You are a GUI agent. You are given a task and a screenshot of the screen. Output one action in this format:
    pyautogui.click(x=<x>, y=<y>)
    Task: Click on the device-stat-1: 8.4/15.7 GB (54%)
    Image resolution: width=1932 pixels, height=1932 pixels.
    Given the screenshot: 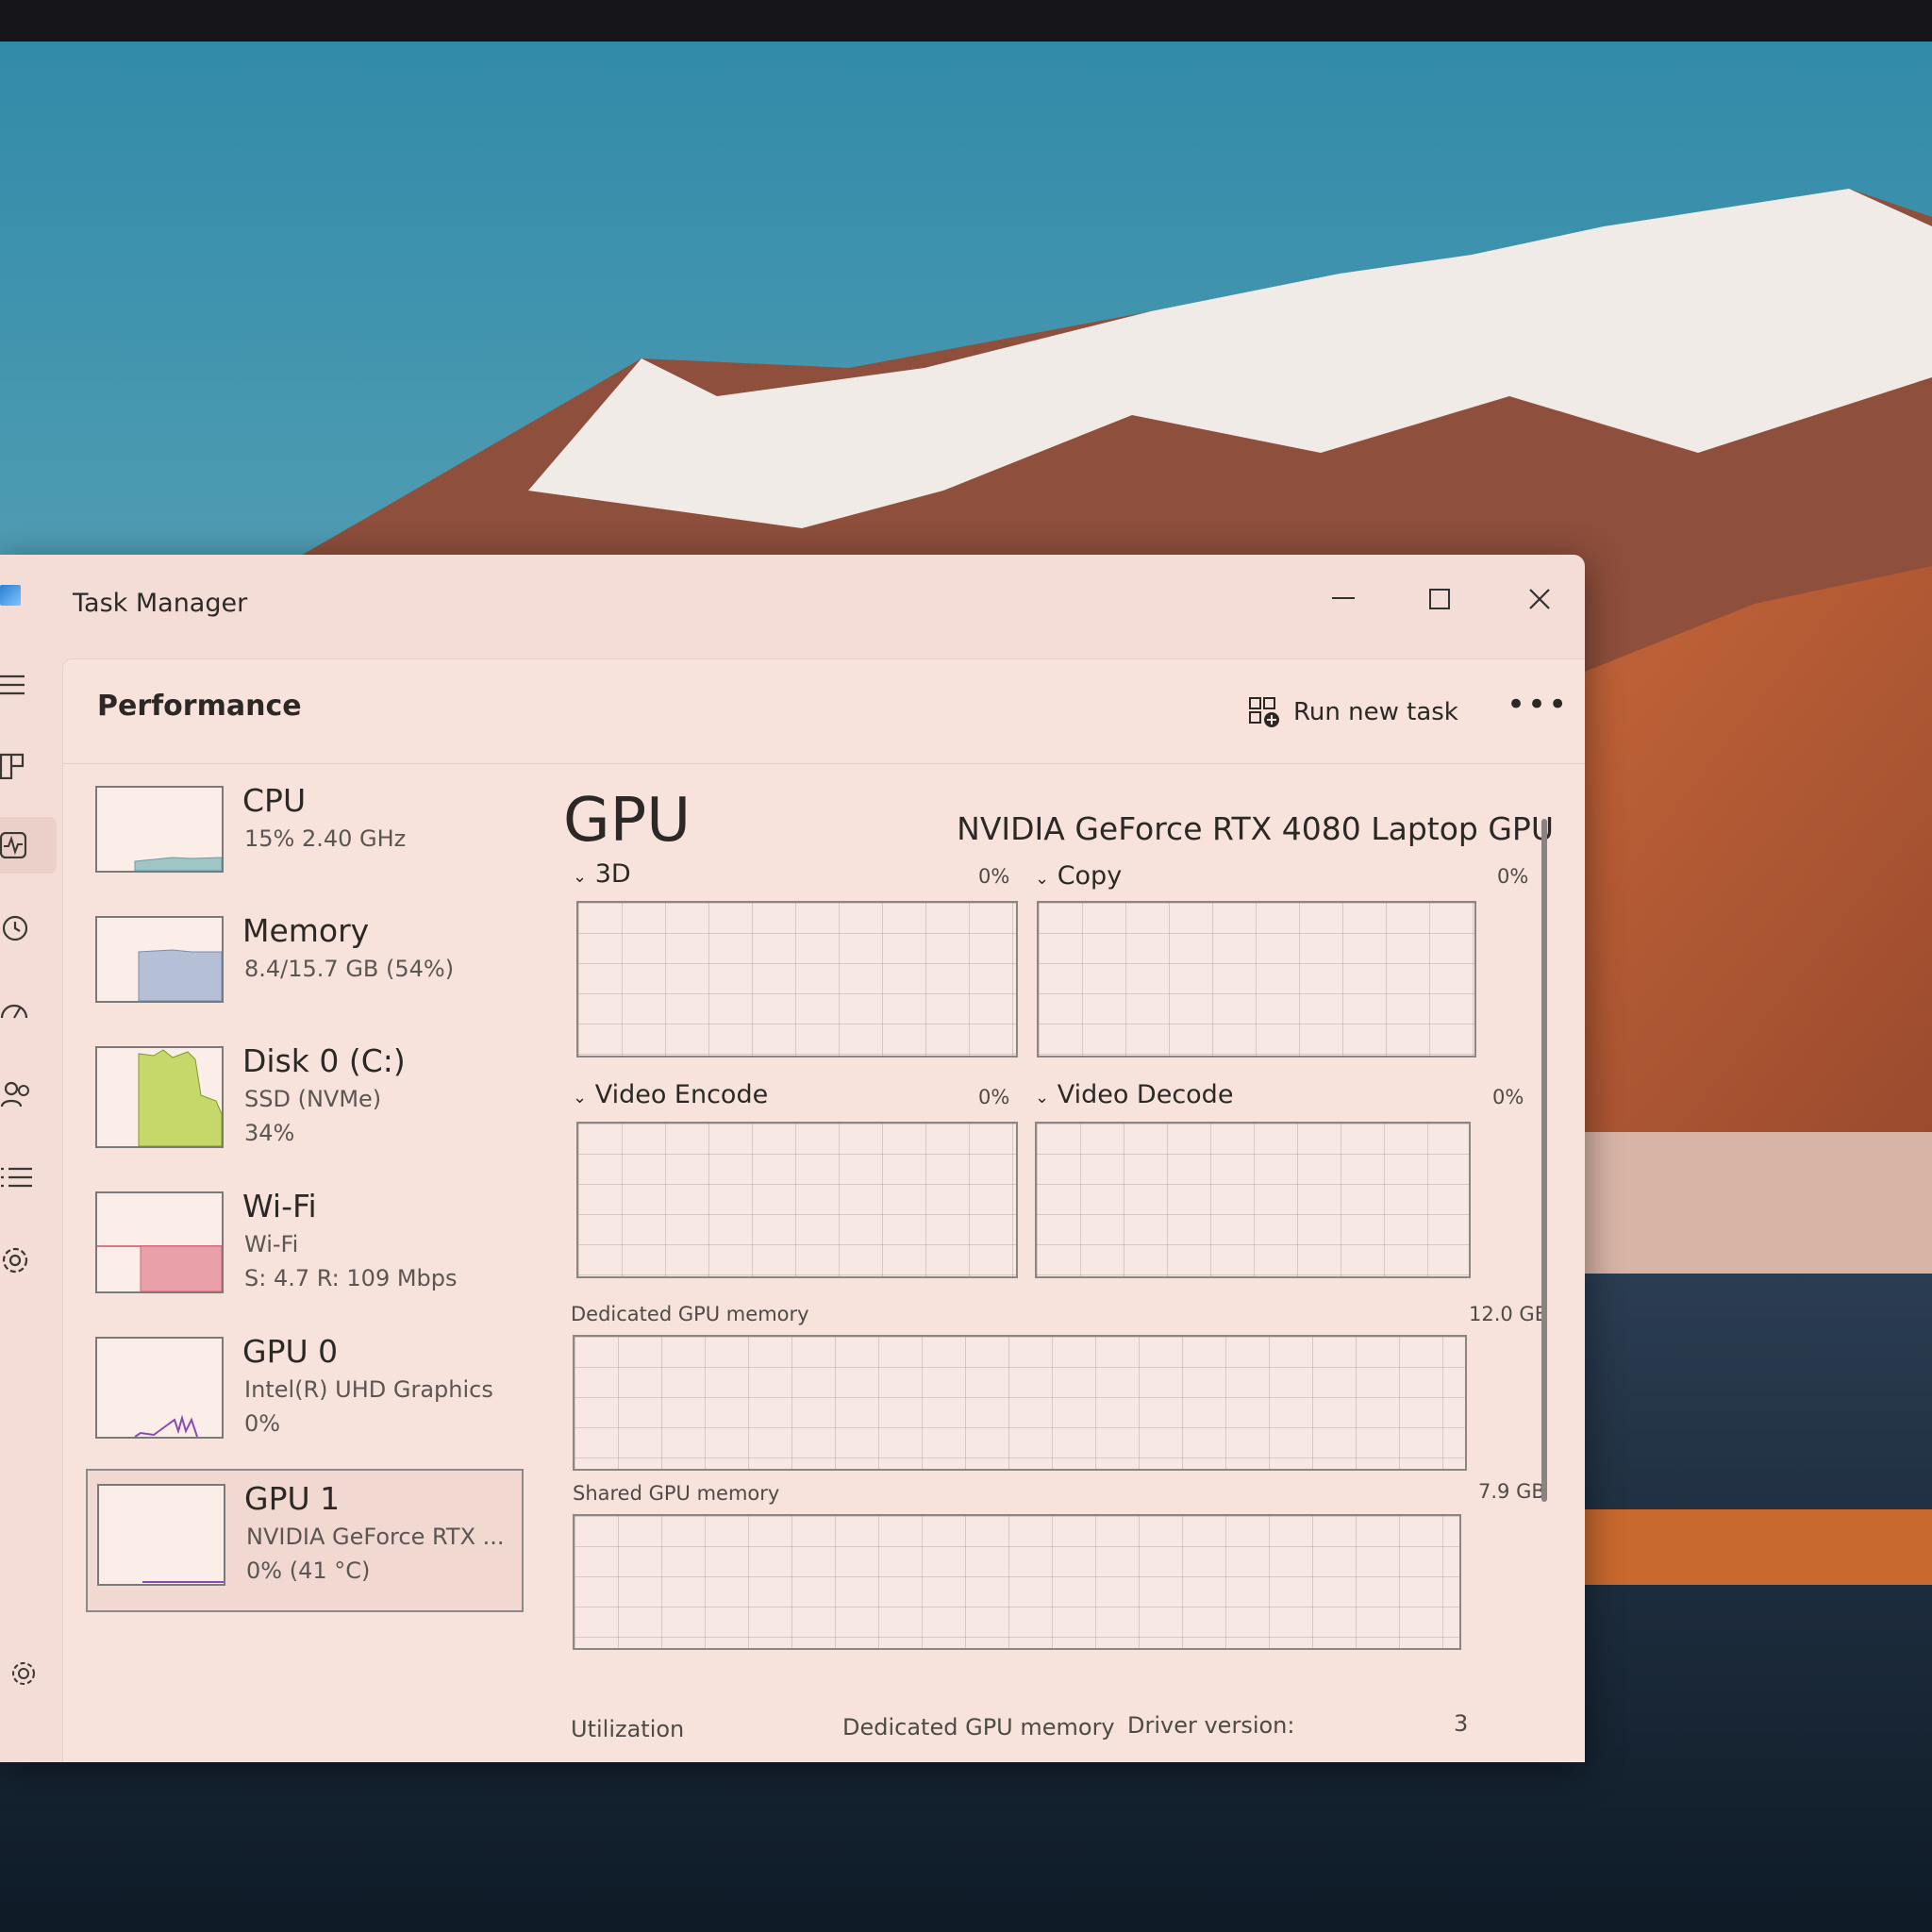 What is the action you would take?
    pyautogui.click(x=350, y=969)
    